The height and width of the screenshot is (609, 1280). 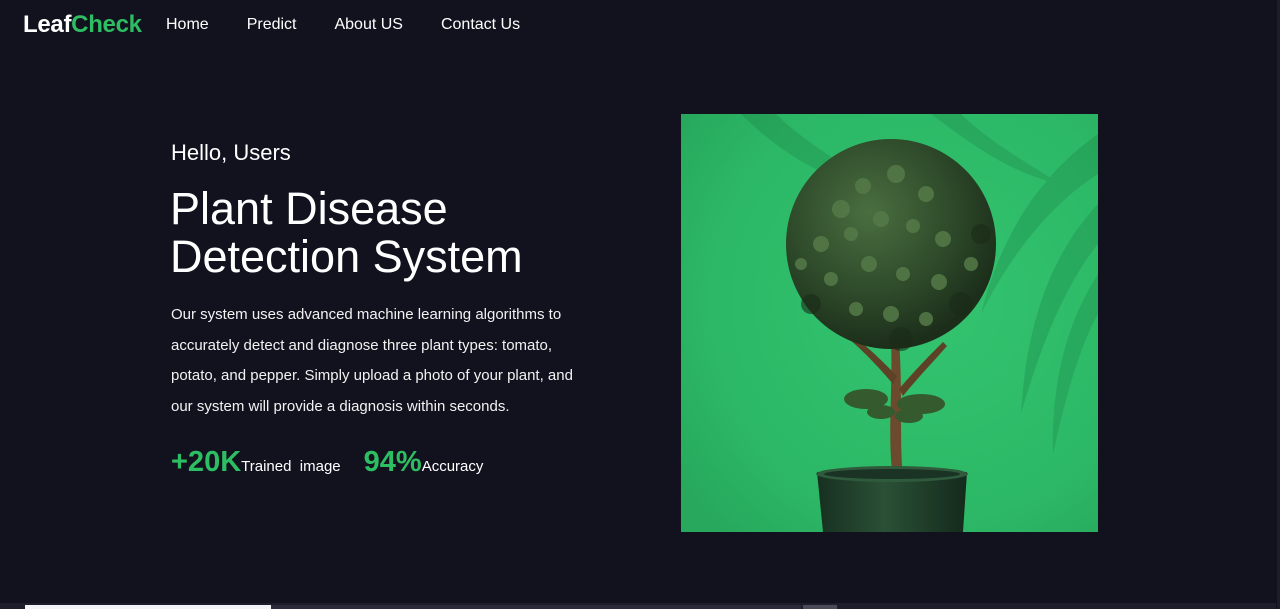 I want to click on nav-links: Home Predict About US Contact Us, so click(x=343, y=25).